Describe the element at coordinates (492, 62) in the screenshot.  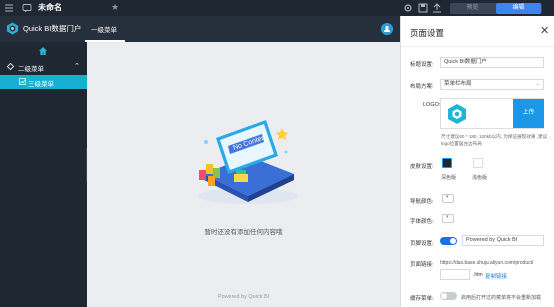
I see `title-input: Quick BI数据门户` at that location.